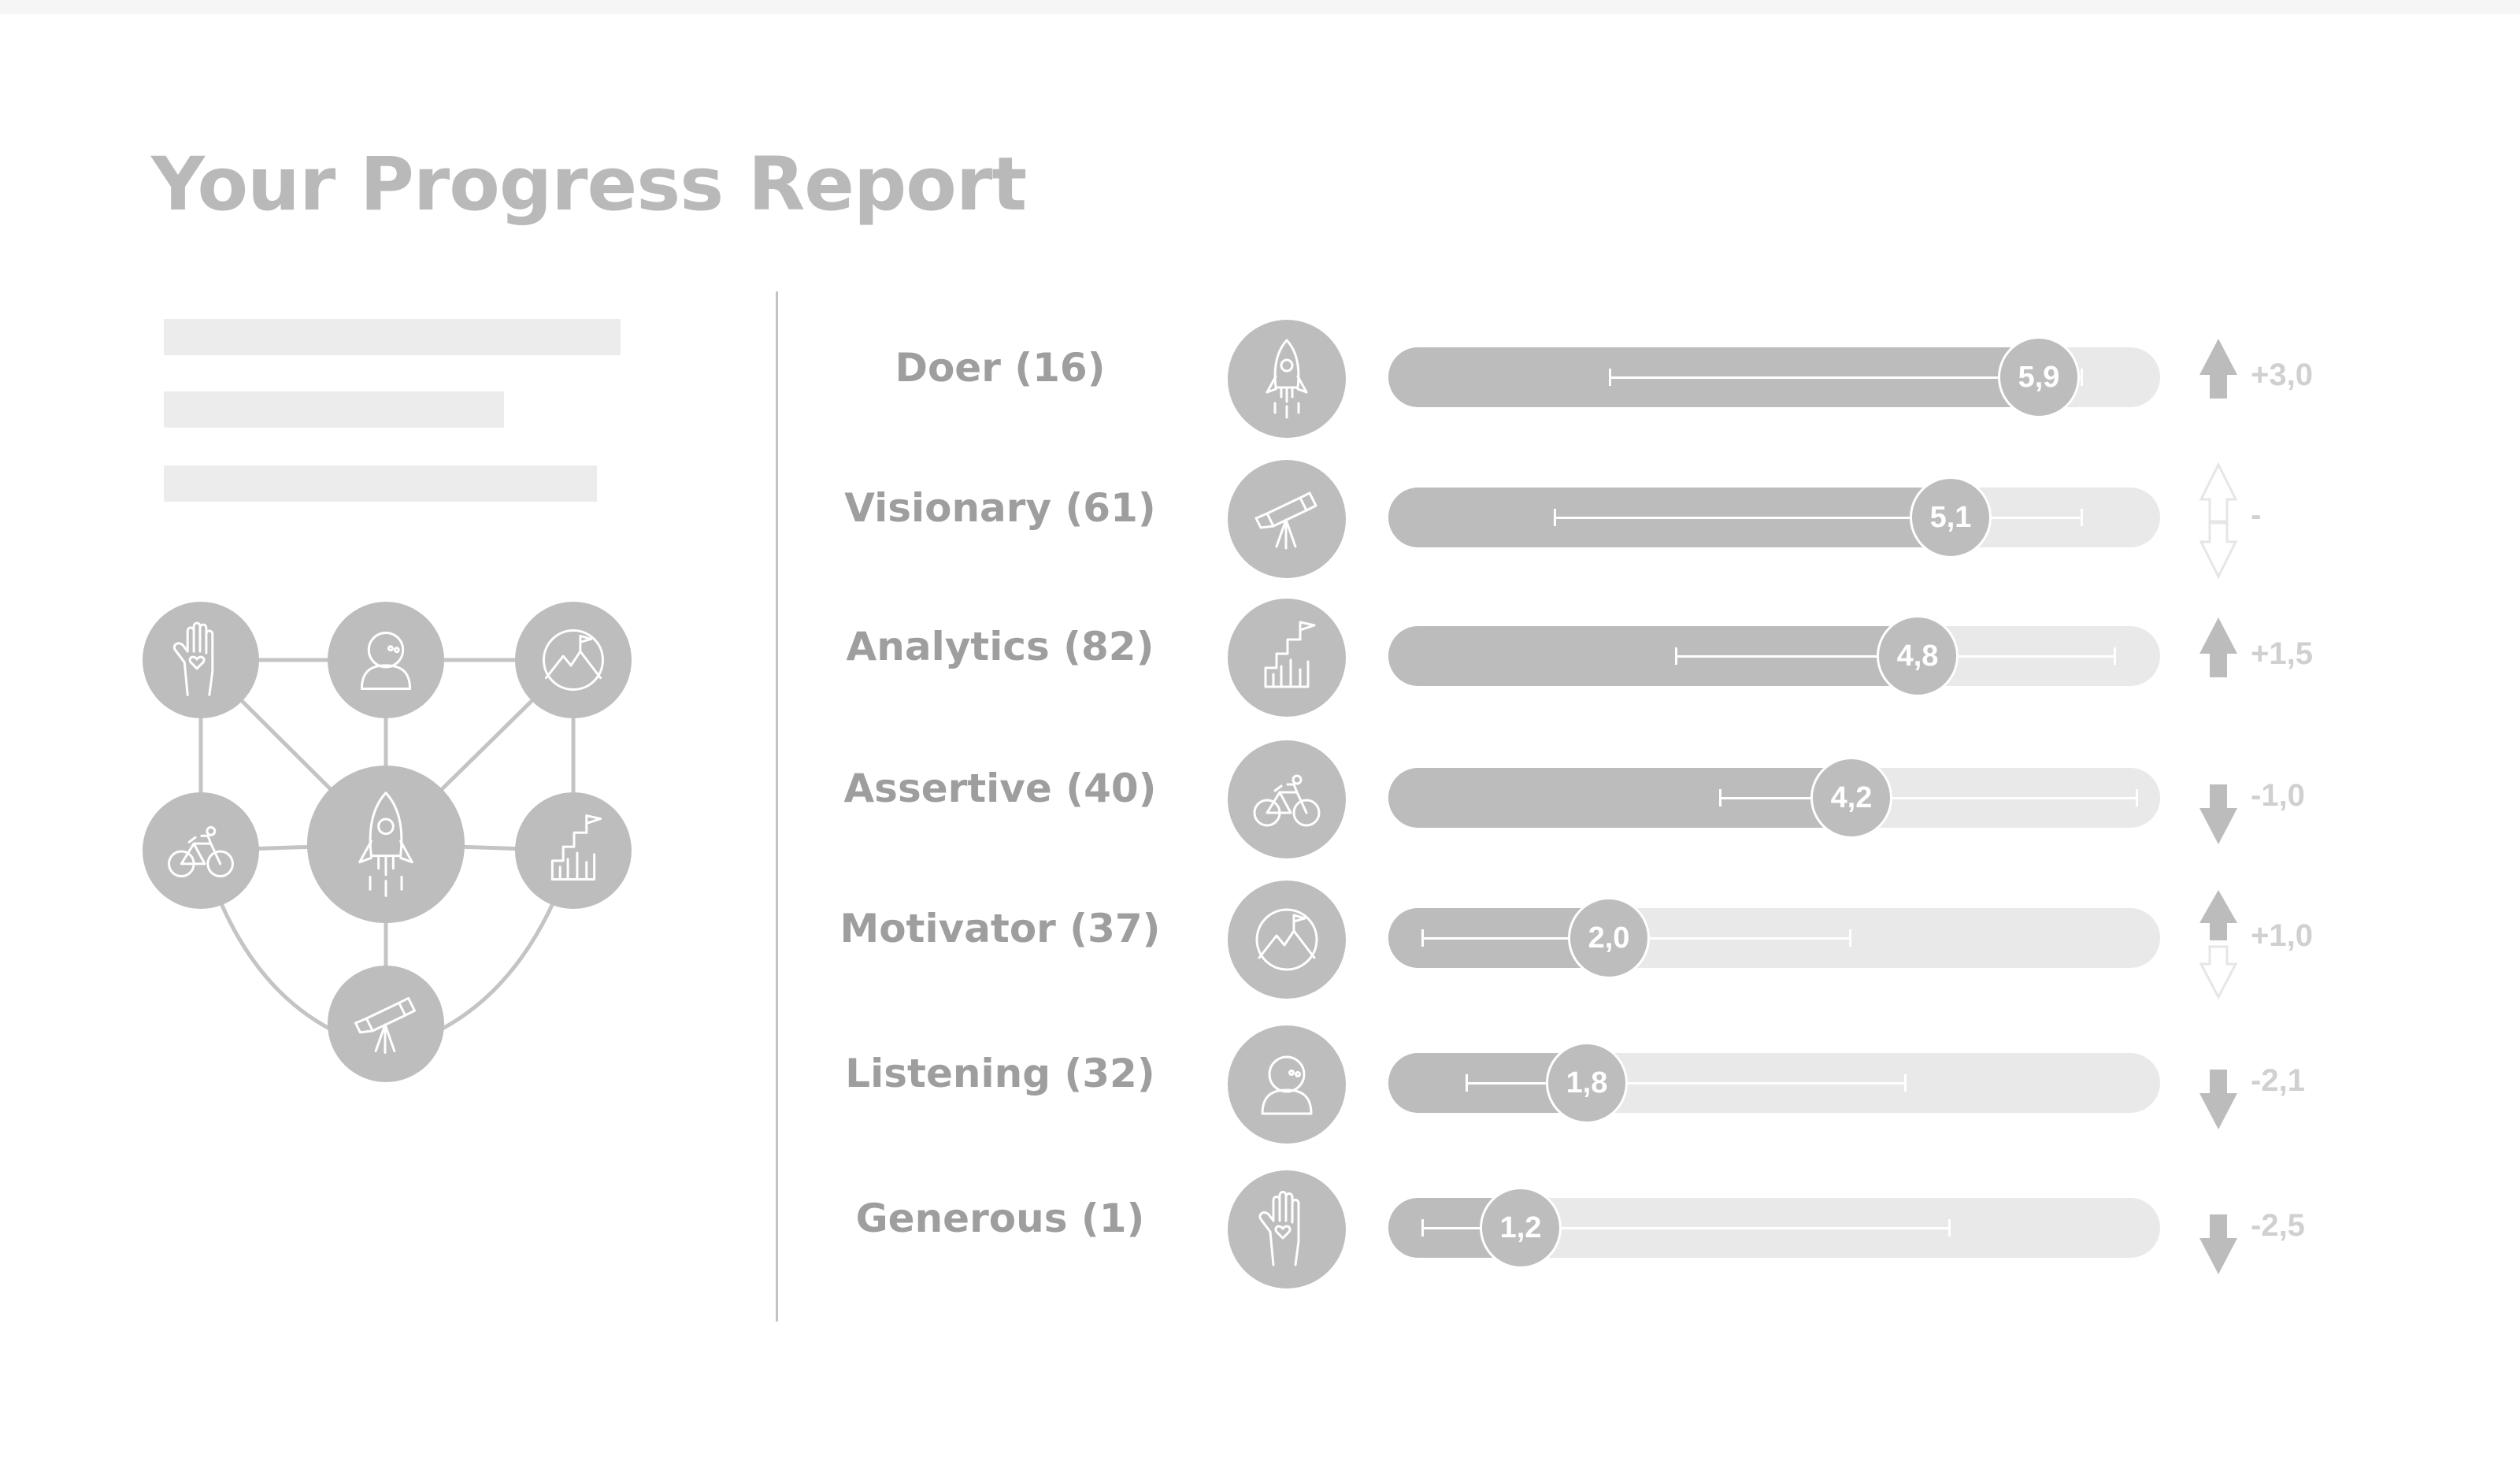 The width and height of the screenshot is (2520, 1472). What do you see at coordinates (1287, 799) in the screenshot?
I see `bicycle-icon` at bounding box center [1287, 799].